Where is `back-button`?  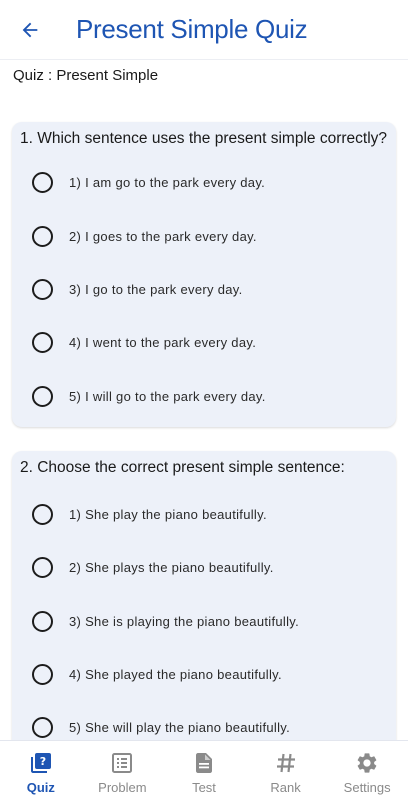
back-button is located at coordinates (30, 30).